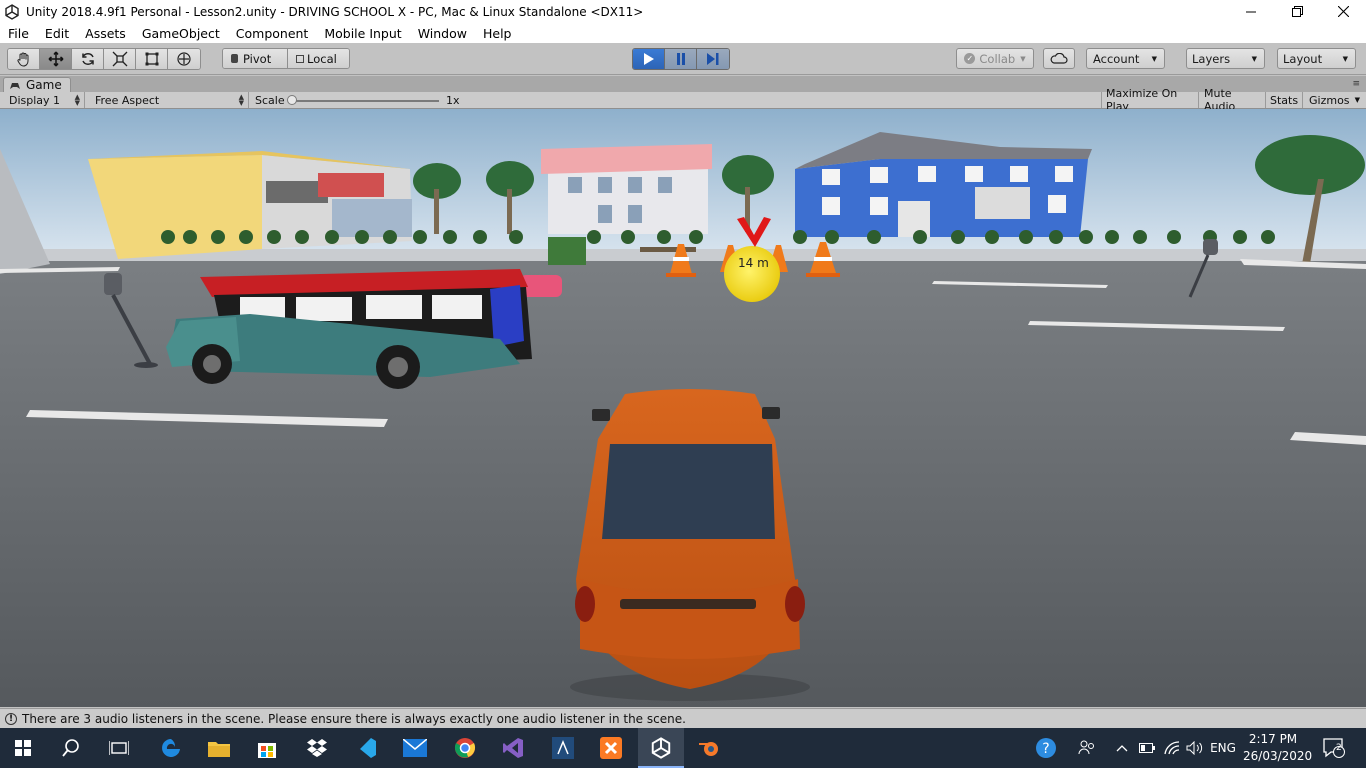 The height and width of the screenshot is (768, 1366). I want to click on xampp-icon, so click(611, 748).